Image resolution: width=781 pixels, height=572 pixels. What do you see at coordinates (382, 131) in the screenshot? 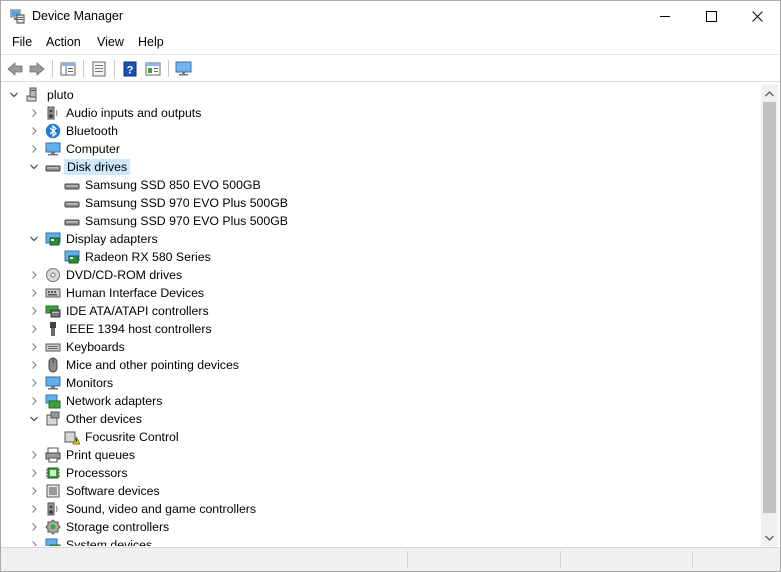
I see `tree-category: Bluetooth` at bounding box center [382, 131].